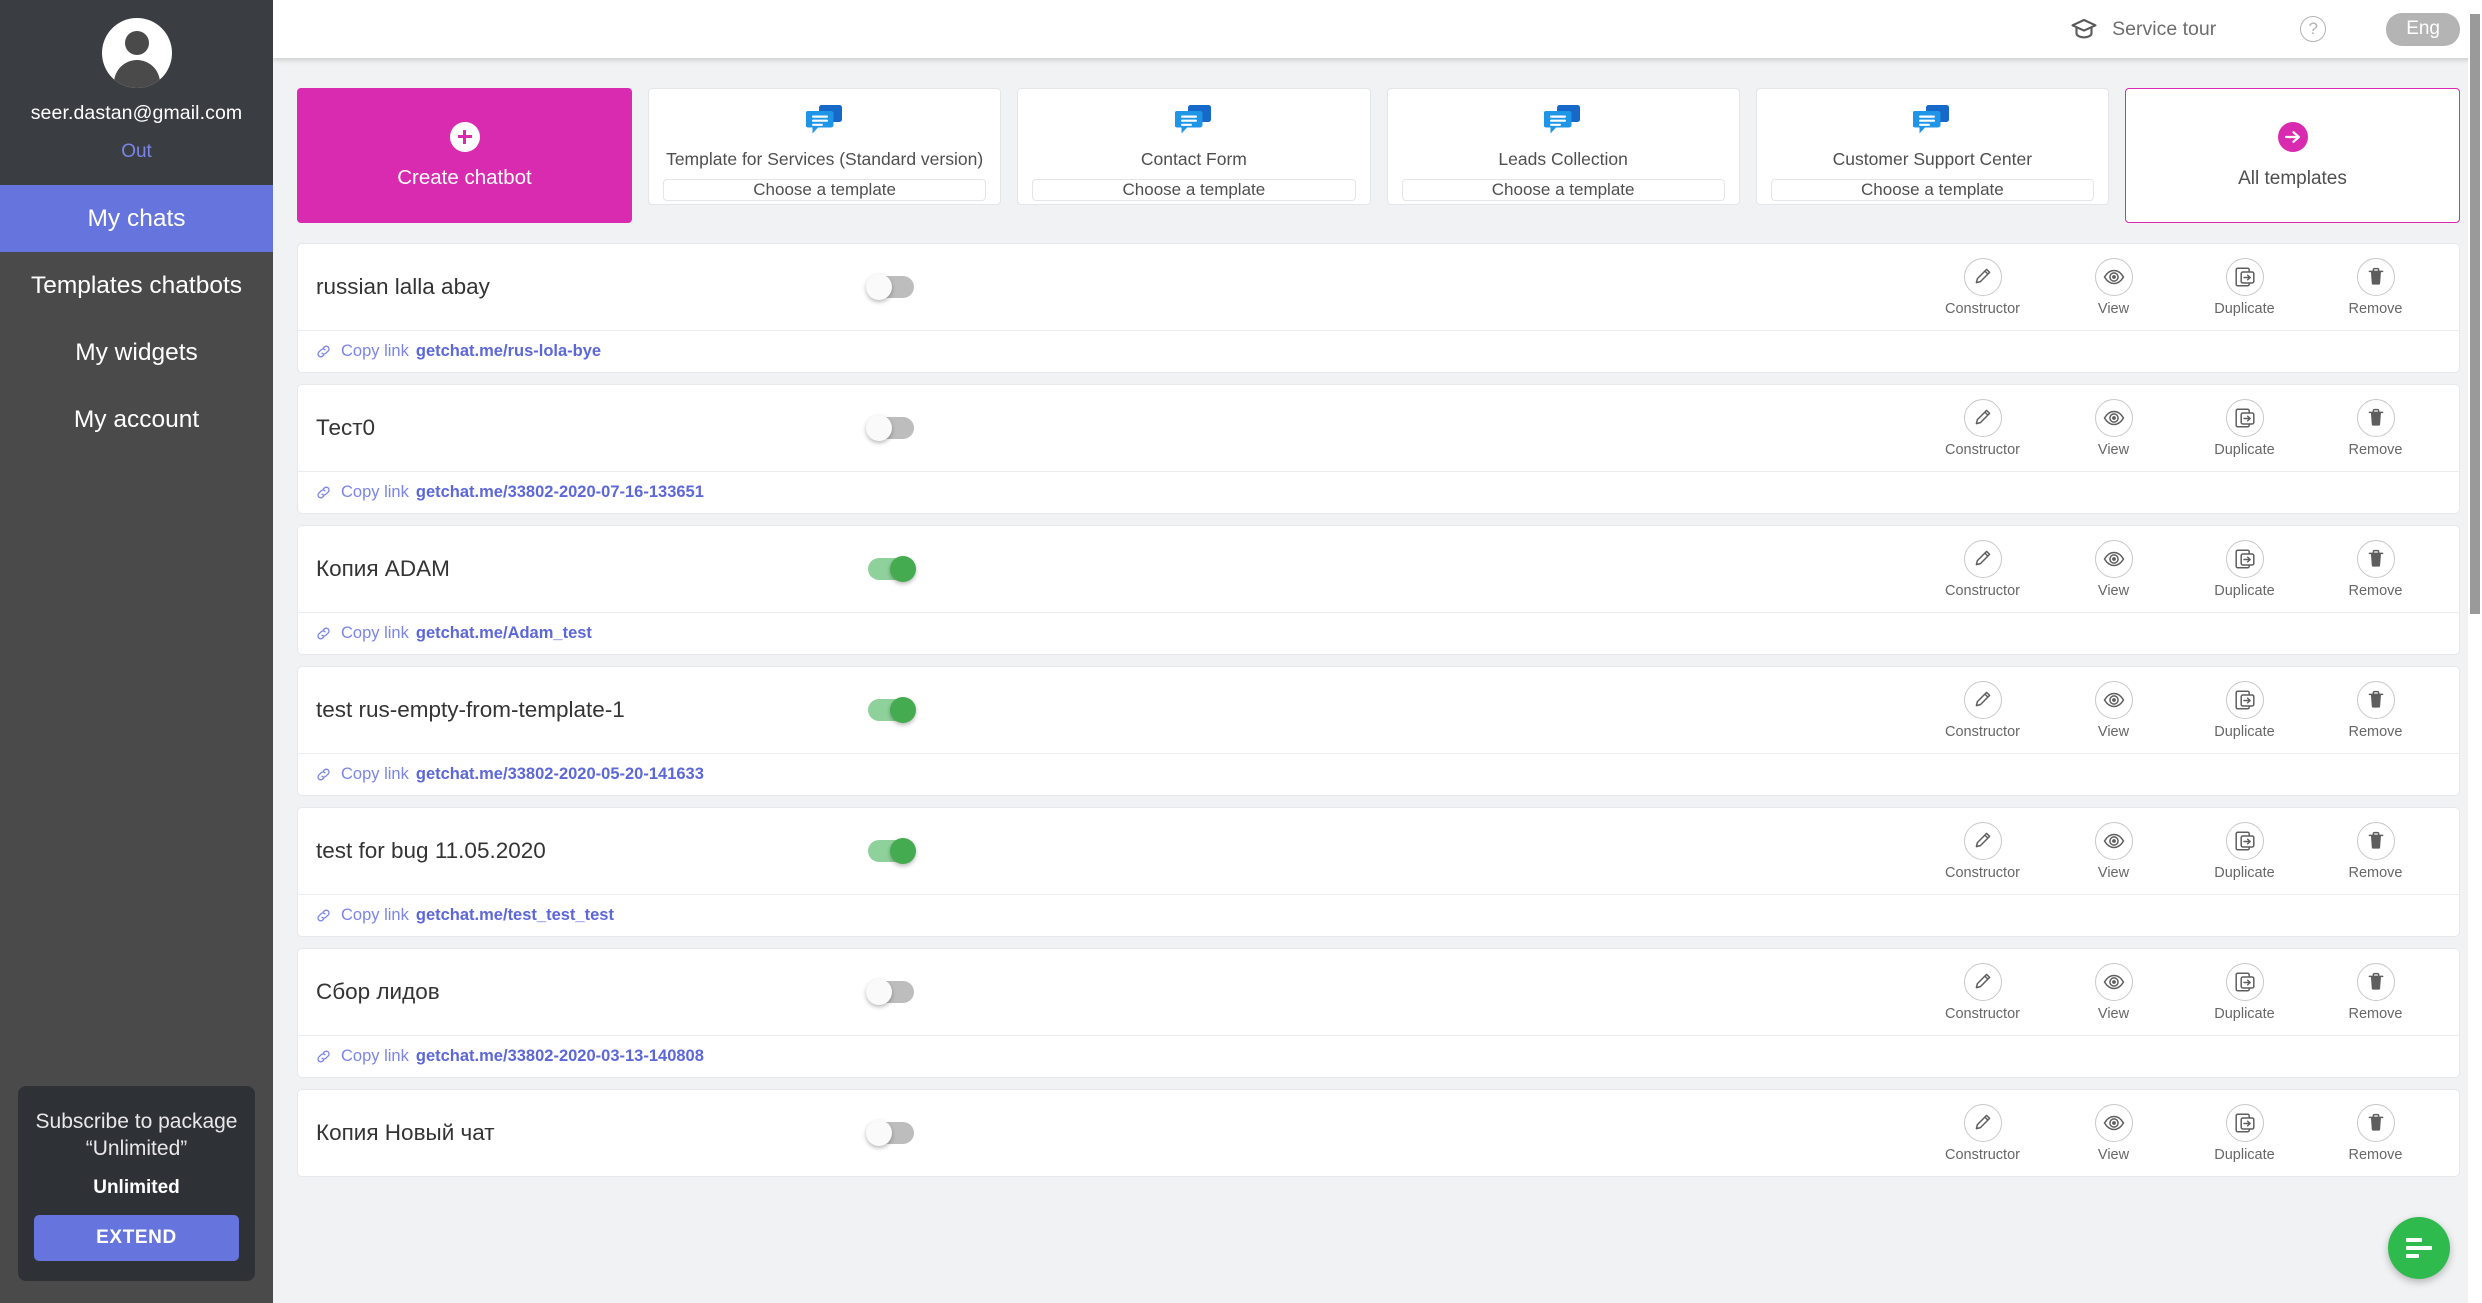  Describe the element at coordinates (560, 774) in the screenshot. I see `chatbot-url: getchat.me/33802-2020-05-20-141633` at that location.